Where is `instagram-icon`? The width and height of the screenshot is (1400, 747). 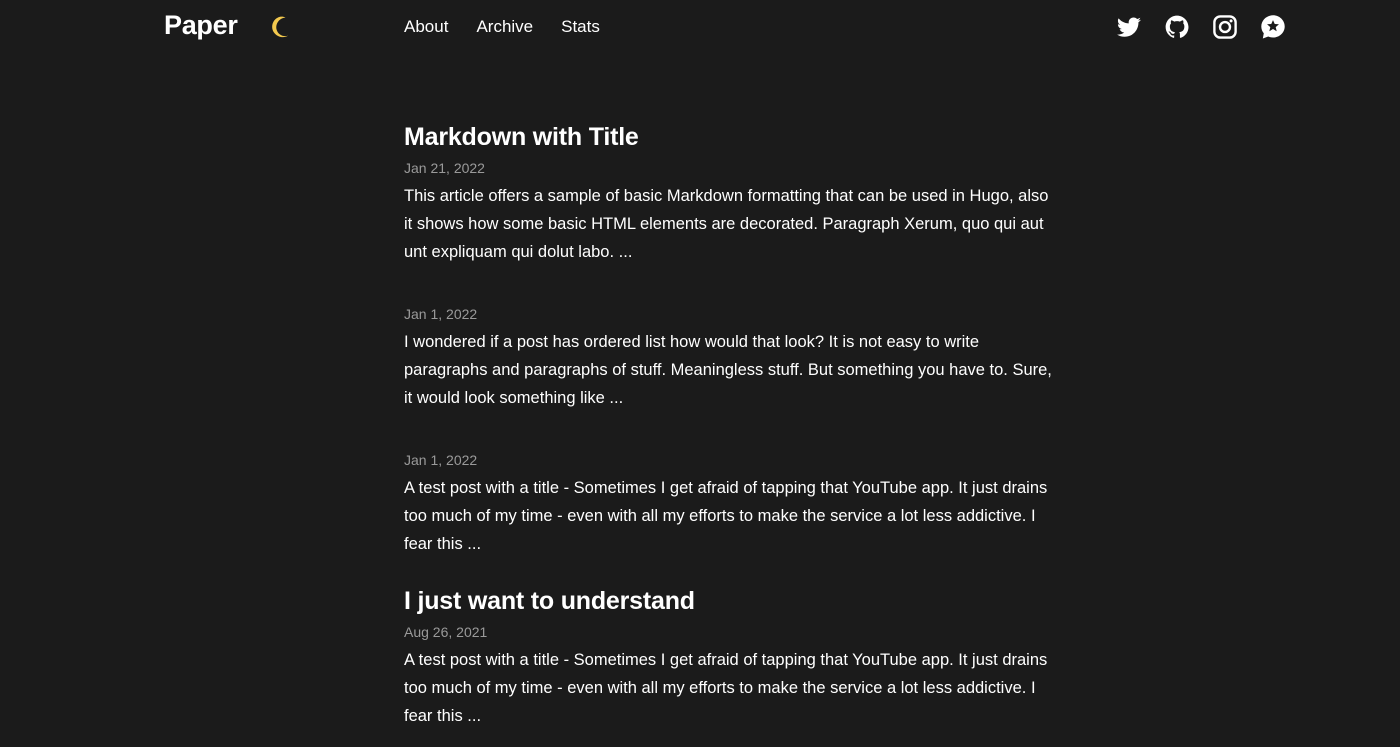
instagram-icon is located at coordinates (1225, 27).